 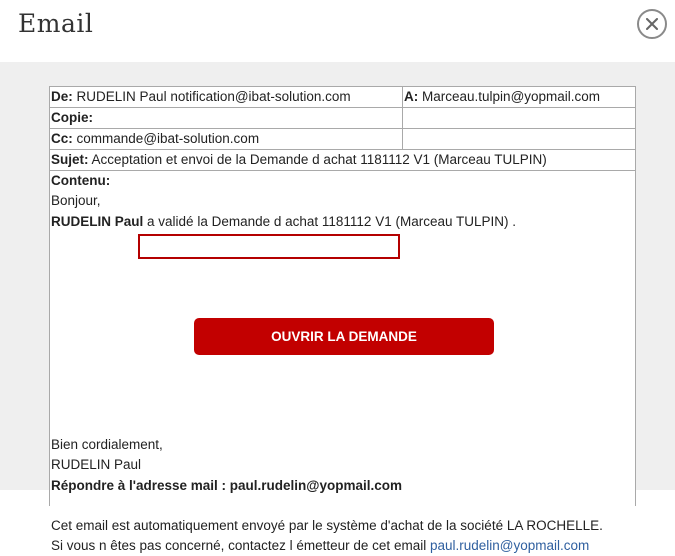 What do you see at coordinates (411, 96) in the screenshot?
I see `to-label: A:` at bounding box center [411, 96].